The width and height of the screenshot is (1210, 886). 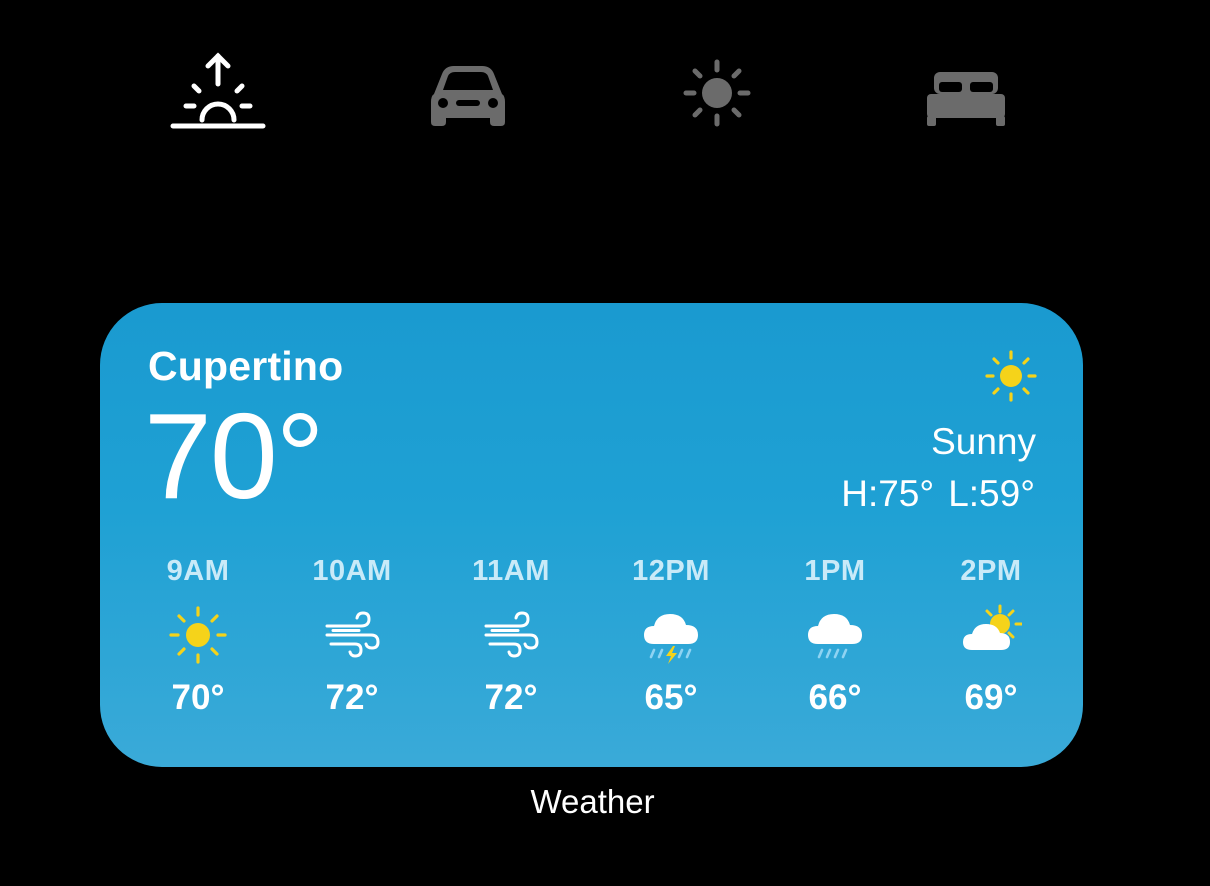 I want to click on hour-time: 2PM, so click(x=991, y=571).